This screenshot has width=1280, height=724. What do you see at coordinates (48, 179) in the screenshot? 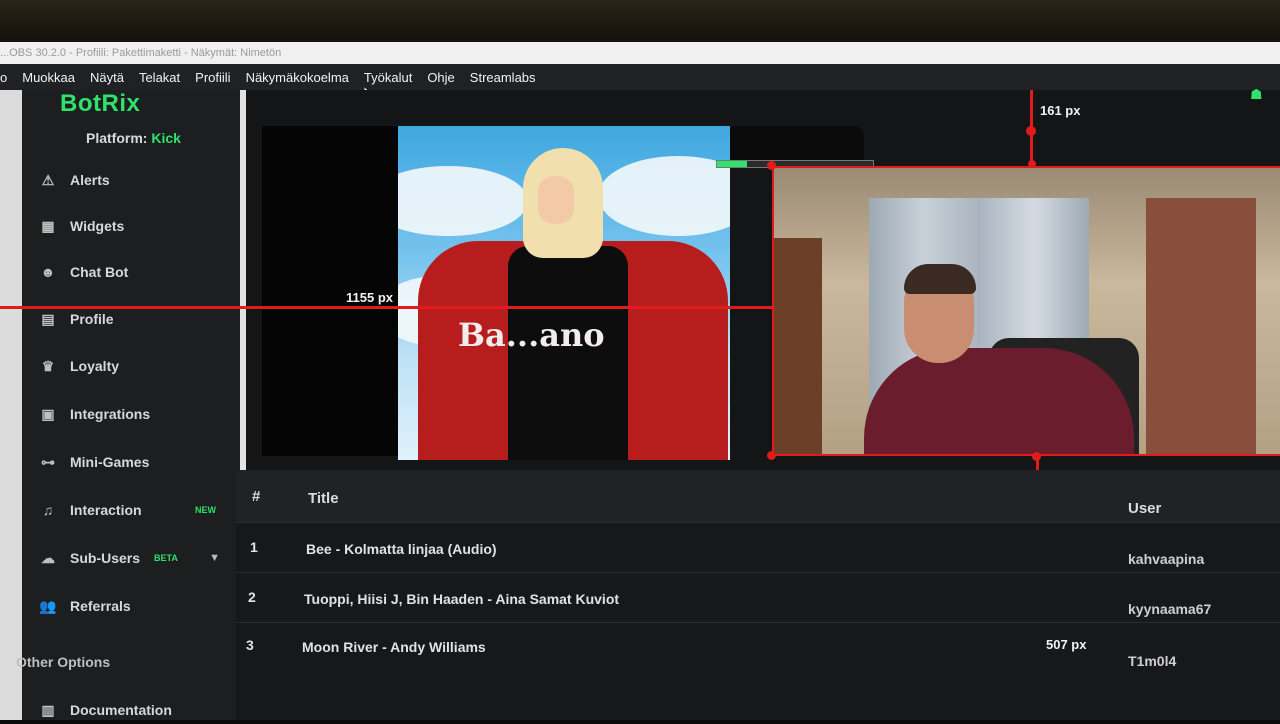
I see `warning-icon: ⚠` at bounding box center [48, 179].